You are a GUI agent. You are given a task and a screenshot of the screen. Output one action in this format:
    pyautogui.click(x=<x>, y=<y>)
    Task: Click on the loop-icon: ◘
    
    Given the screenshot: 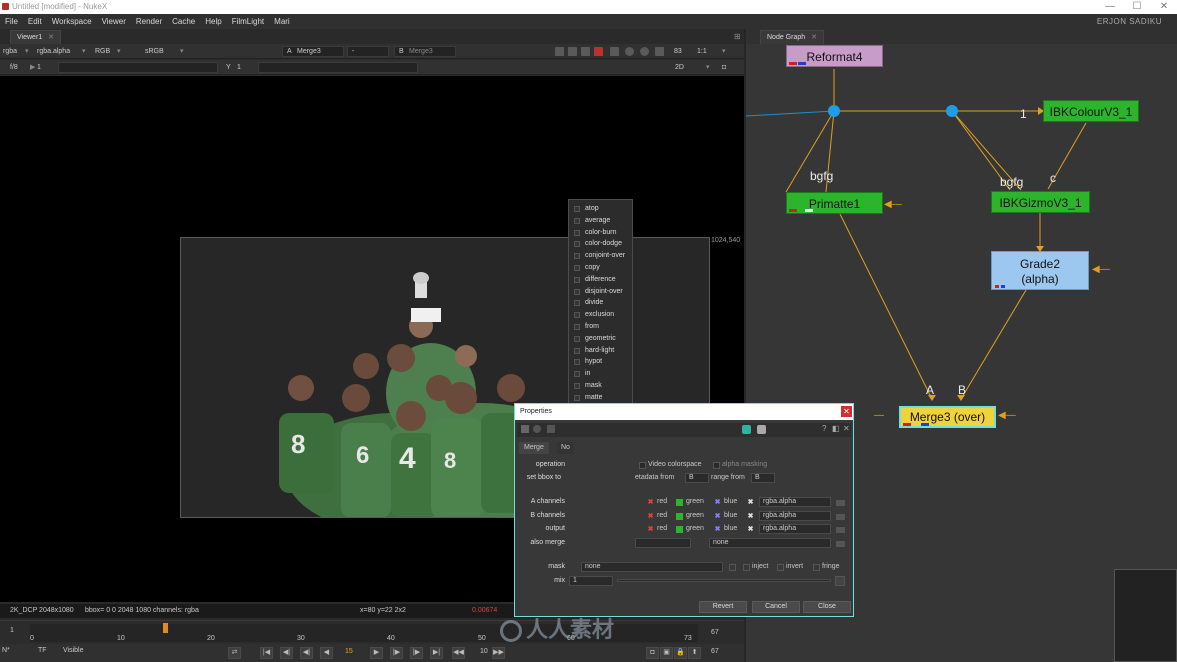 What is the action you would take?
    pyautogui.click(x=652, y=653)
    